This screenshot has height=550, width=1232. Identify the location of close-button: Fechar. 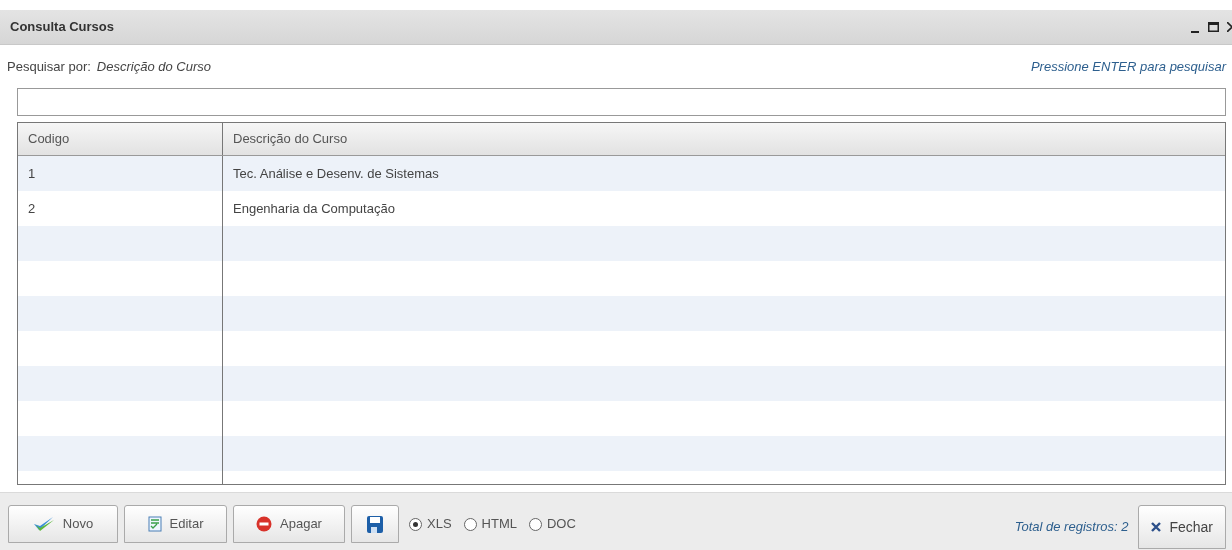
(1182, 527).